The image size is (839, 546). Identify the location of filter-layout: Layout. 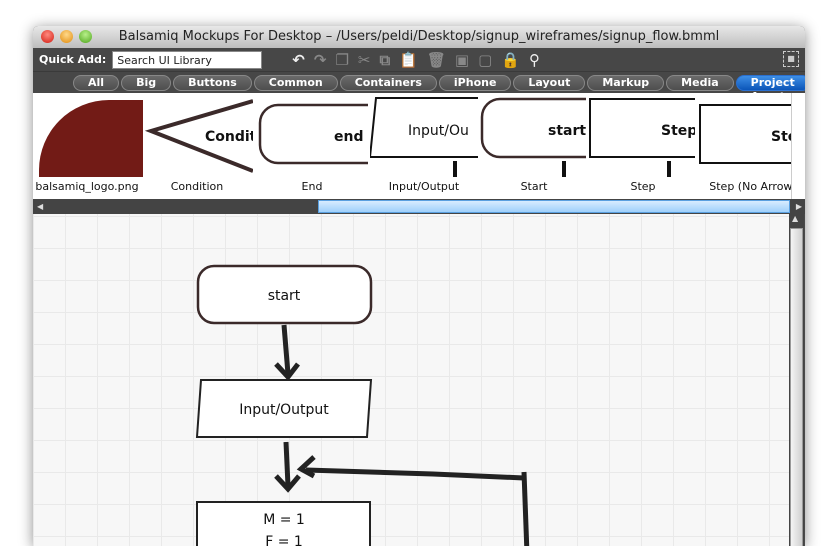
(549, 82).